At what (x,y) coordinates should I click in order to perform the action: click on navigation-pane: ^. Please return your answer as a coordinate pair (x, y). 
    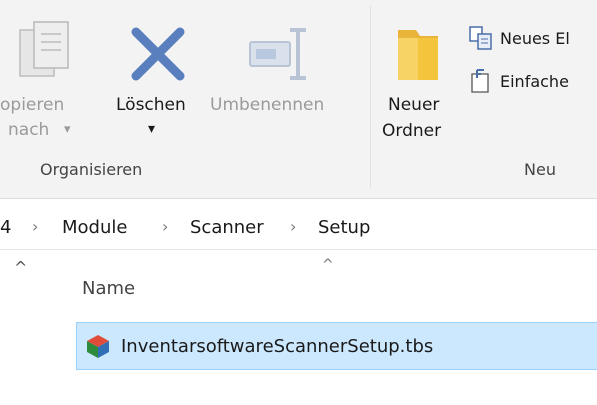
    Looking at the image, I should click on (30, 327).